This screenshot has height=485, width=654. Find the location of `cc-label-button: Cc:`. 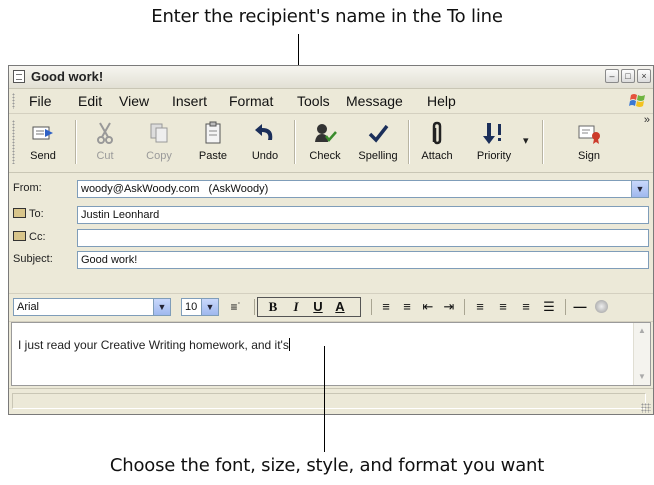

cc-label-button: Cc: is located at coordinates (29, 237).